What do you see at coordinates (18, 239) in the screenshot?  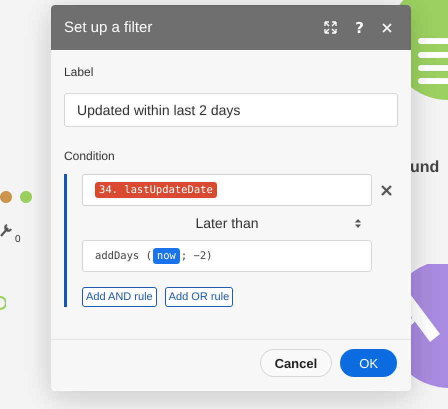 I see `settings-count: 0` at bounding box center [18, 239].